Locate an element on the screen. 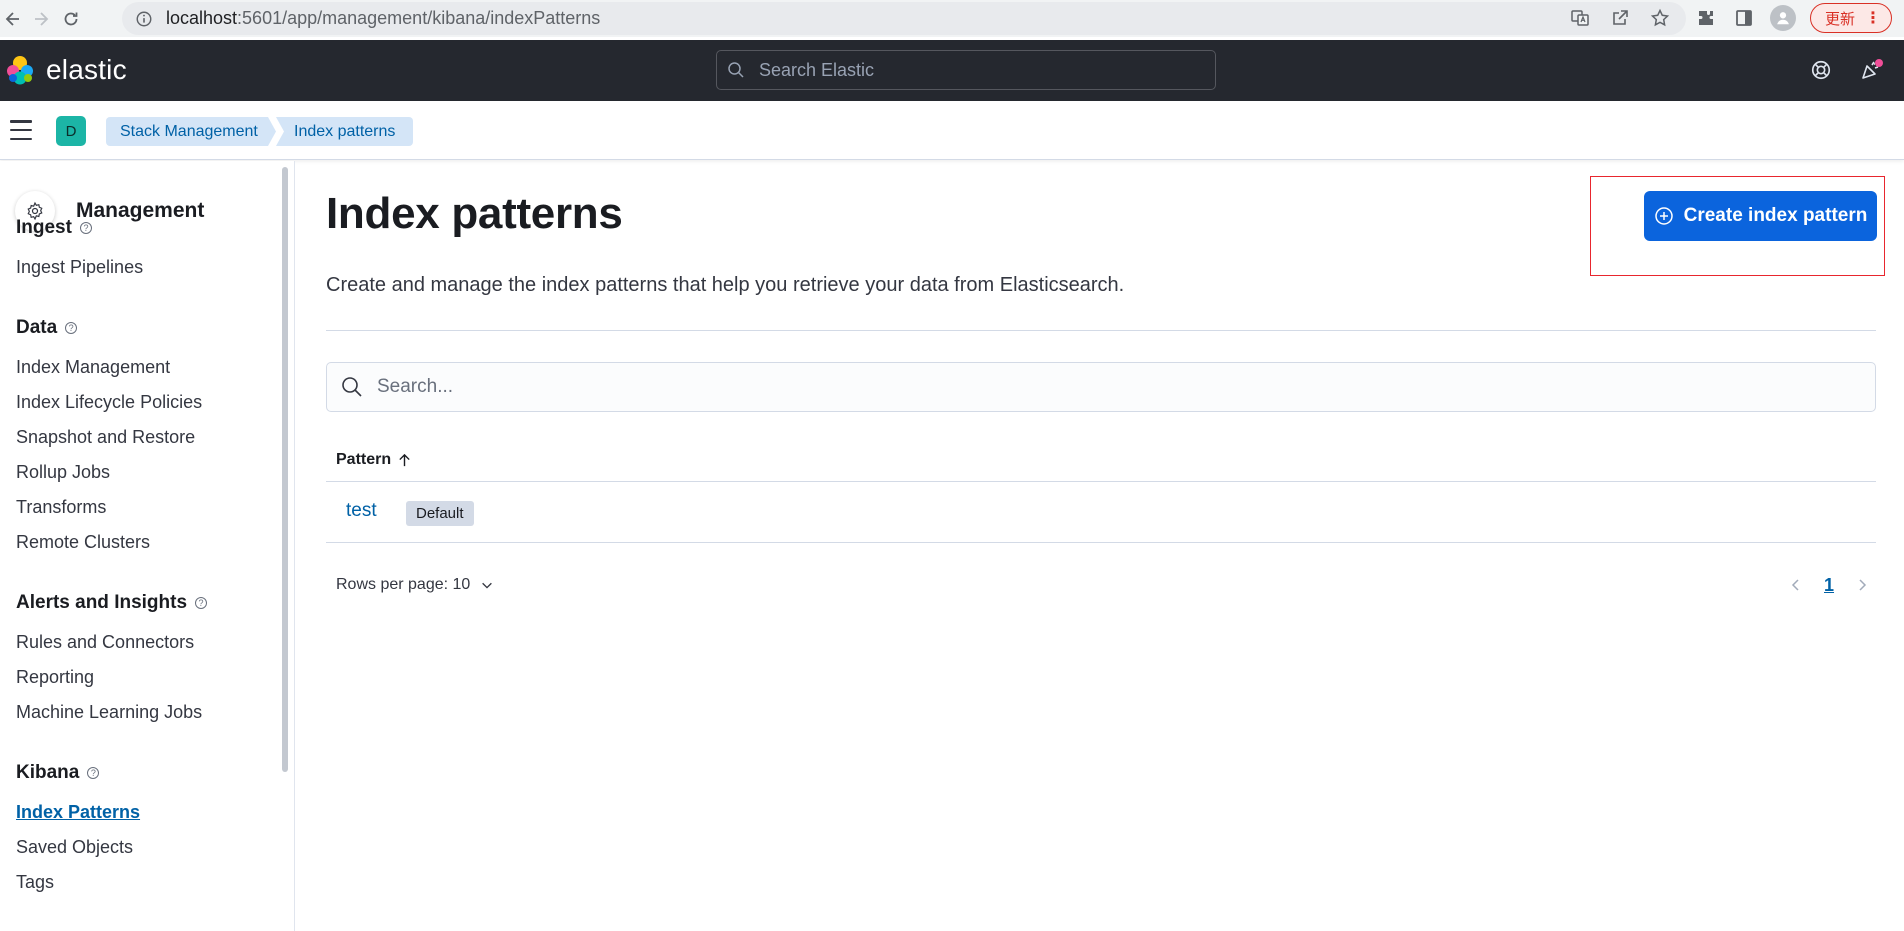 The image size is (1904, 931). header-divider is located at coordinates (1101, 330).